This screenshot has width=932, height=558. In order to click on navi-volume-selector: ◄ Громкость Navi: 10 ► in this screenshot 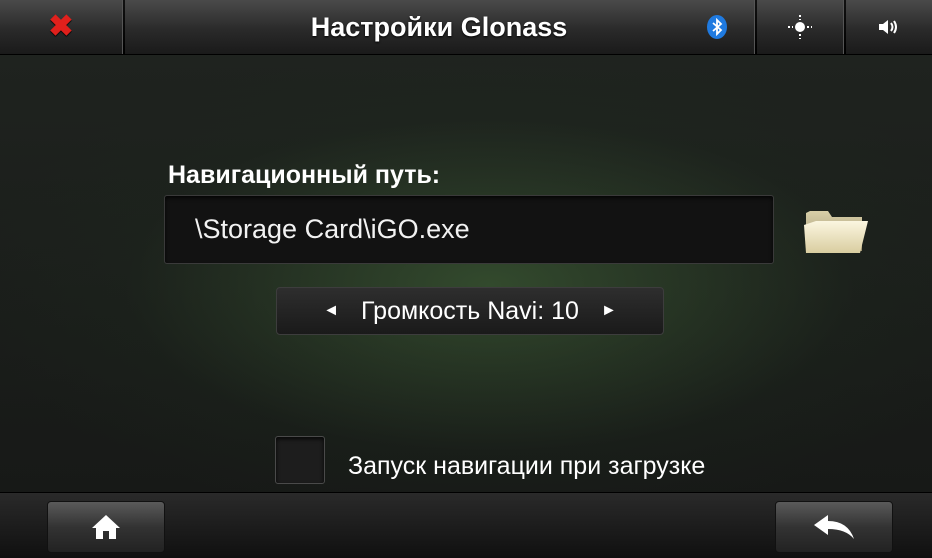, I will do `click(470, 311)`.